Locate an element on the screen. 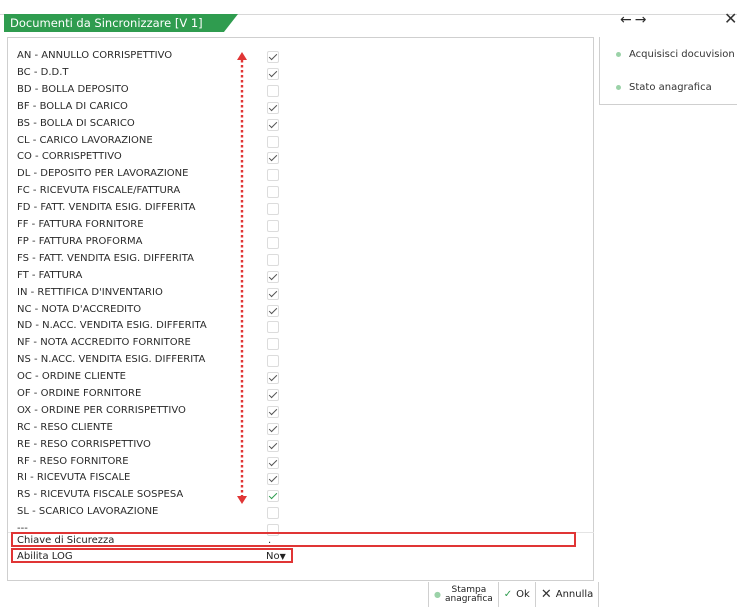 Image resolution: width=737 pixels, height=607 pixels. document-type-label: RF - RESO FORNITORE is located at coordinates (73, 461).